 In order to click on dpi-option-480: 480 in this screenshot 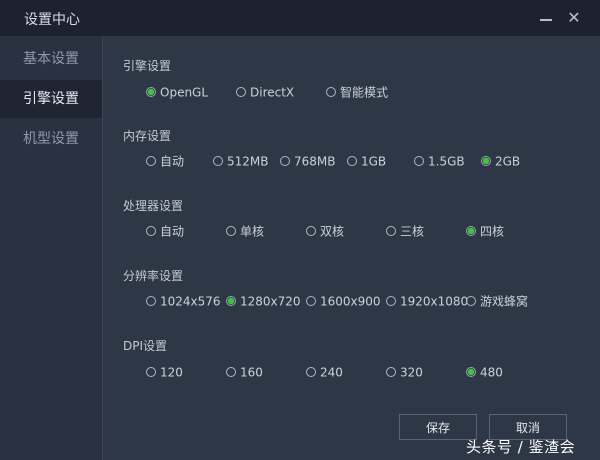, I will do `click(484, 372)`.